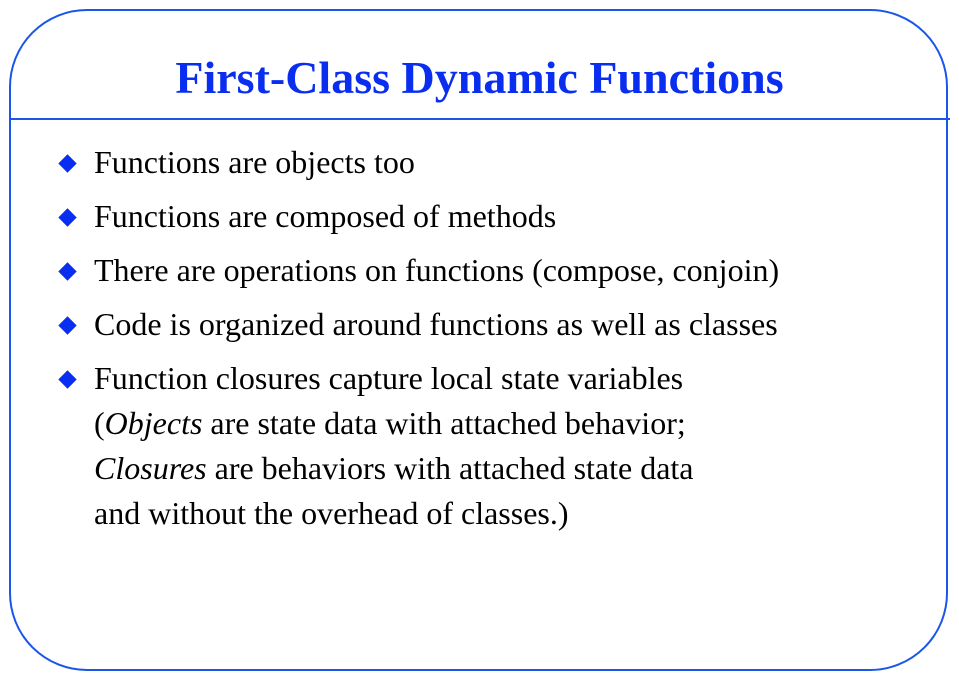 Image resolution: width=959 pixels, height=681 pixels. What do you see at coordinates (450, 468) in the screenshot?
I see `closures-description: are behaviors with attached state data` at bounding box center [450, 468].